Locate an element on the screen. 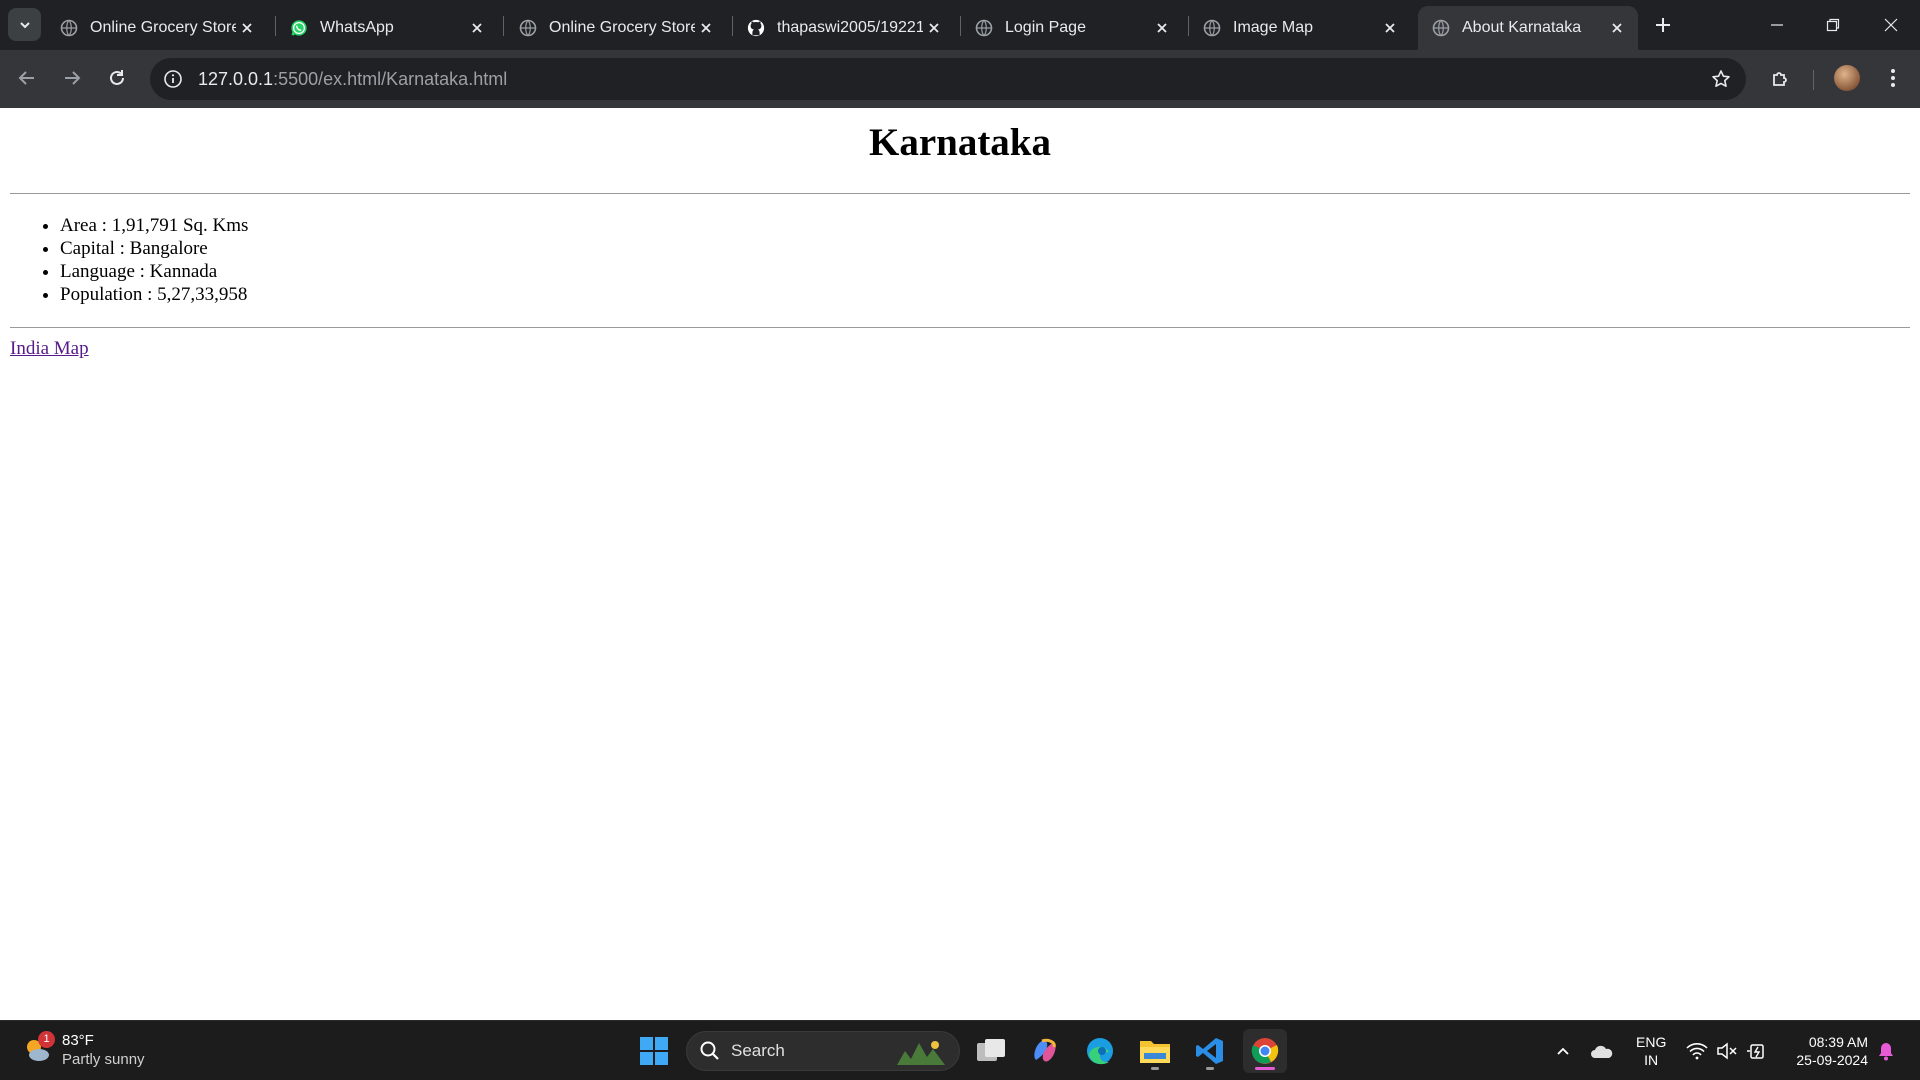  github-icon is located at coordinates (756, 28).